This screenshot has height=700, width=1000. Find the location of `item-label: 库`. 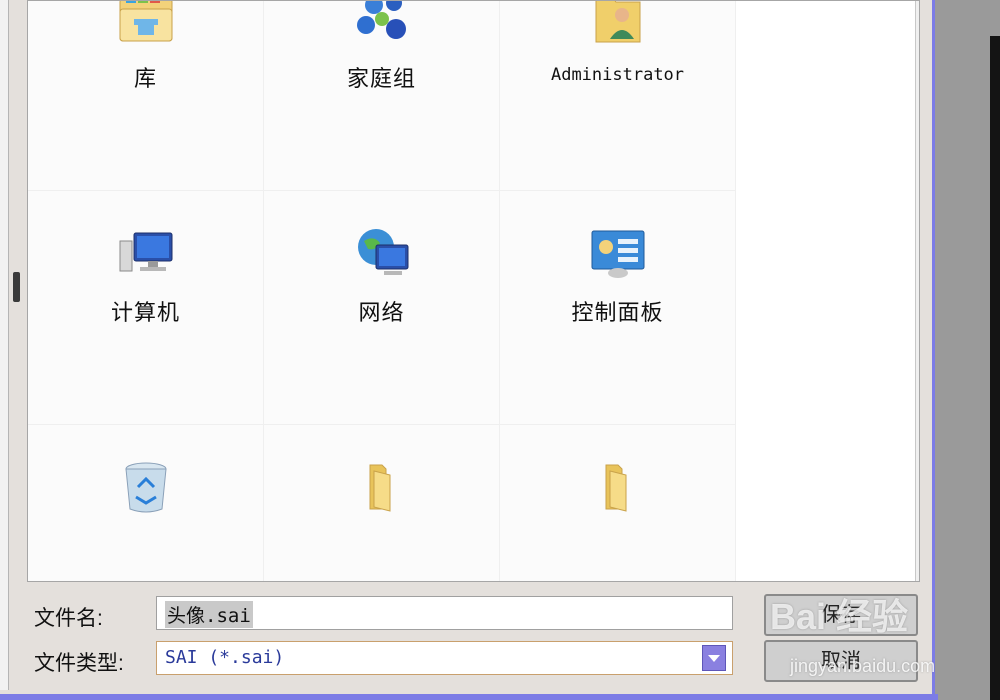

item-label: 库 is located at coordinates (145, 78).